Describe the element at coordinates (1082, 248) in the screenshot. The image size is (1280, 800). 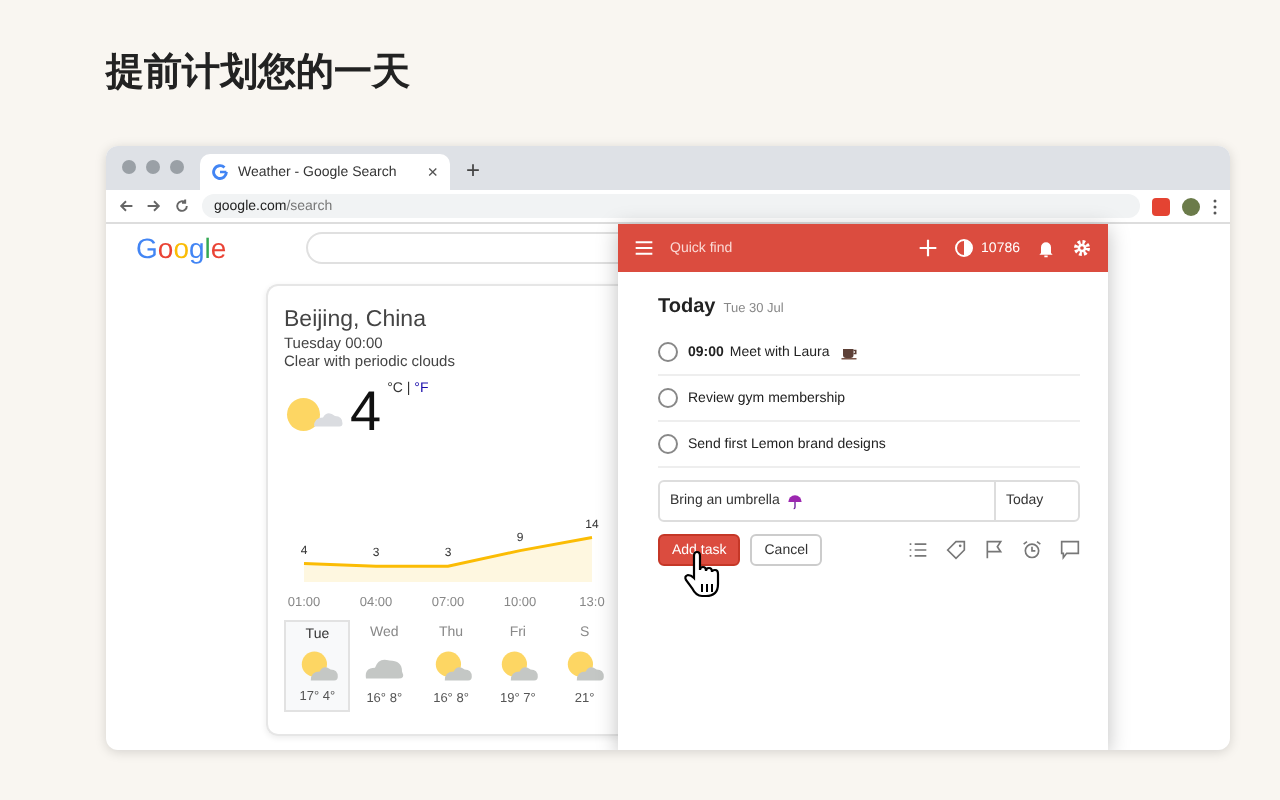
I see `settings-icon` at that location.